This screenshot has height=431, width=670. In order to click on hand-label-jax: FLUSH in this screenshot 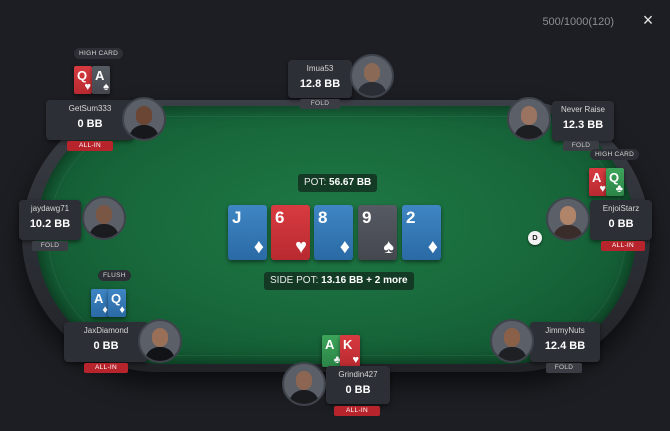, I will do `click(114, 275)`.